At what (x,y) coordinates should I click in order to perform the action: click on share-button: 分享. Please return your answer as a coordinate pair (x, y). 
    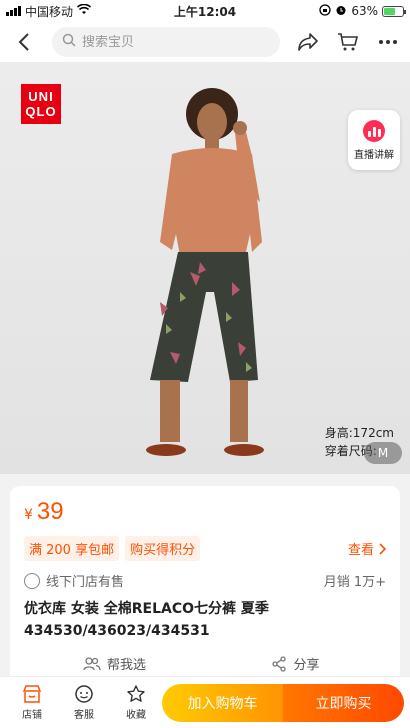
    Looking at the image, I should click on (295, 663).